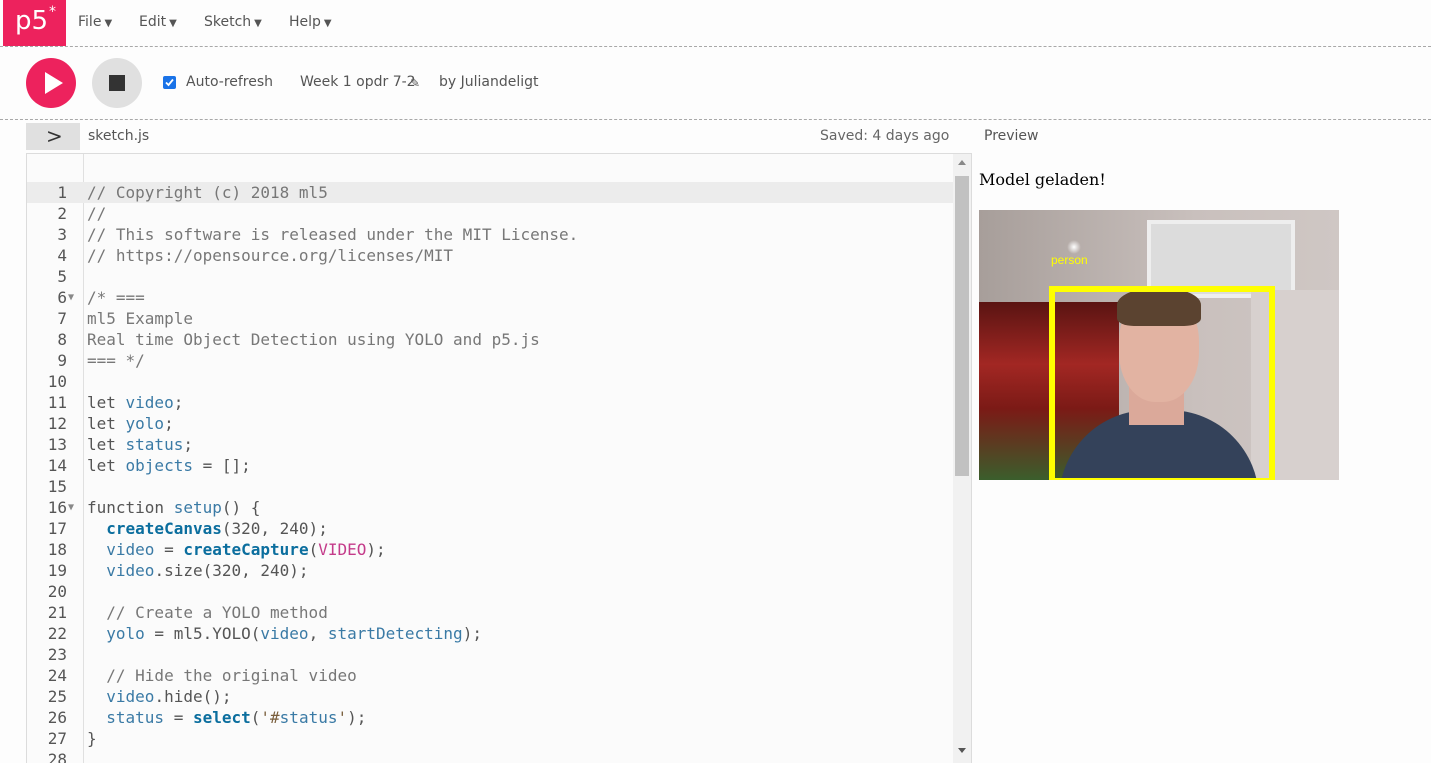 The image size is (1431, 763). Describe the element at coordinates (52, 12) in the screenshot. I see `logo-asterisk: *` at that location.